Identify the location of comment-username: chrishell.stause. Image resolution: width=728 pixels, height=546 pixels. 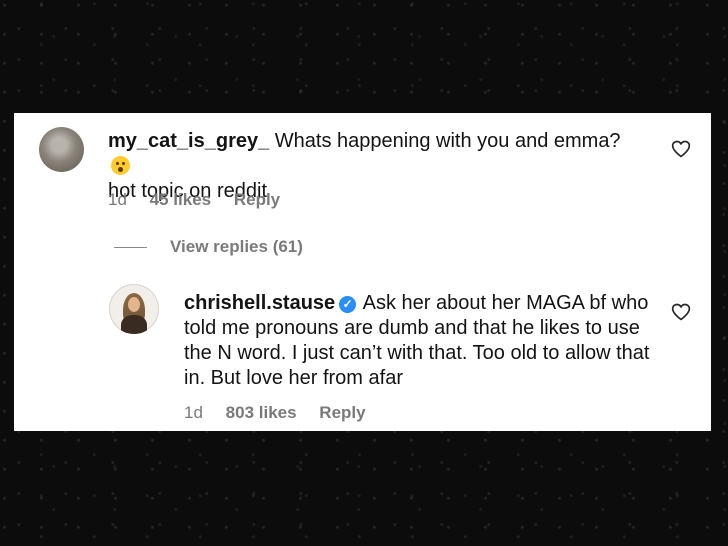
(259, 303).